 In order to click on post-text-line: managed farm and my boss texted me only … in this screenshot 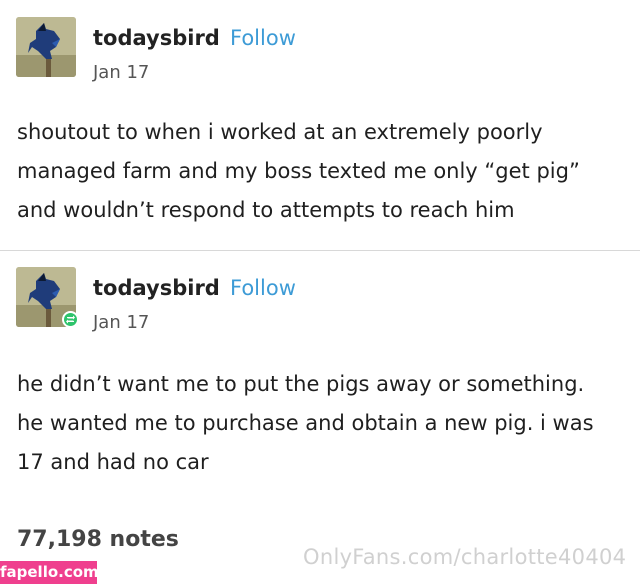, I will do `click(298, 171)`.